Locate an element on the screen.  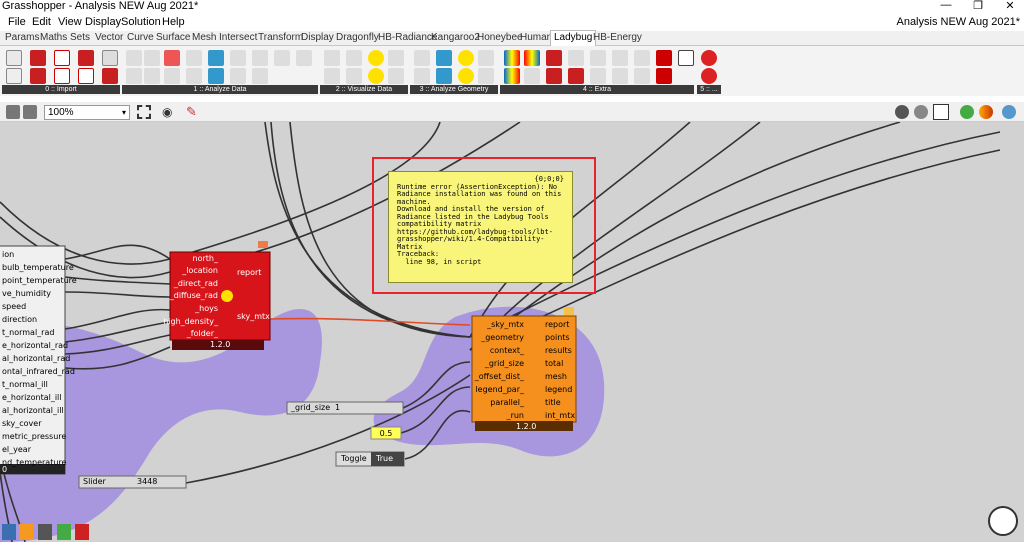
ddy-icon is located at coordinates (86, 58).